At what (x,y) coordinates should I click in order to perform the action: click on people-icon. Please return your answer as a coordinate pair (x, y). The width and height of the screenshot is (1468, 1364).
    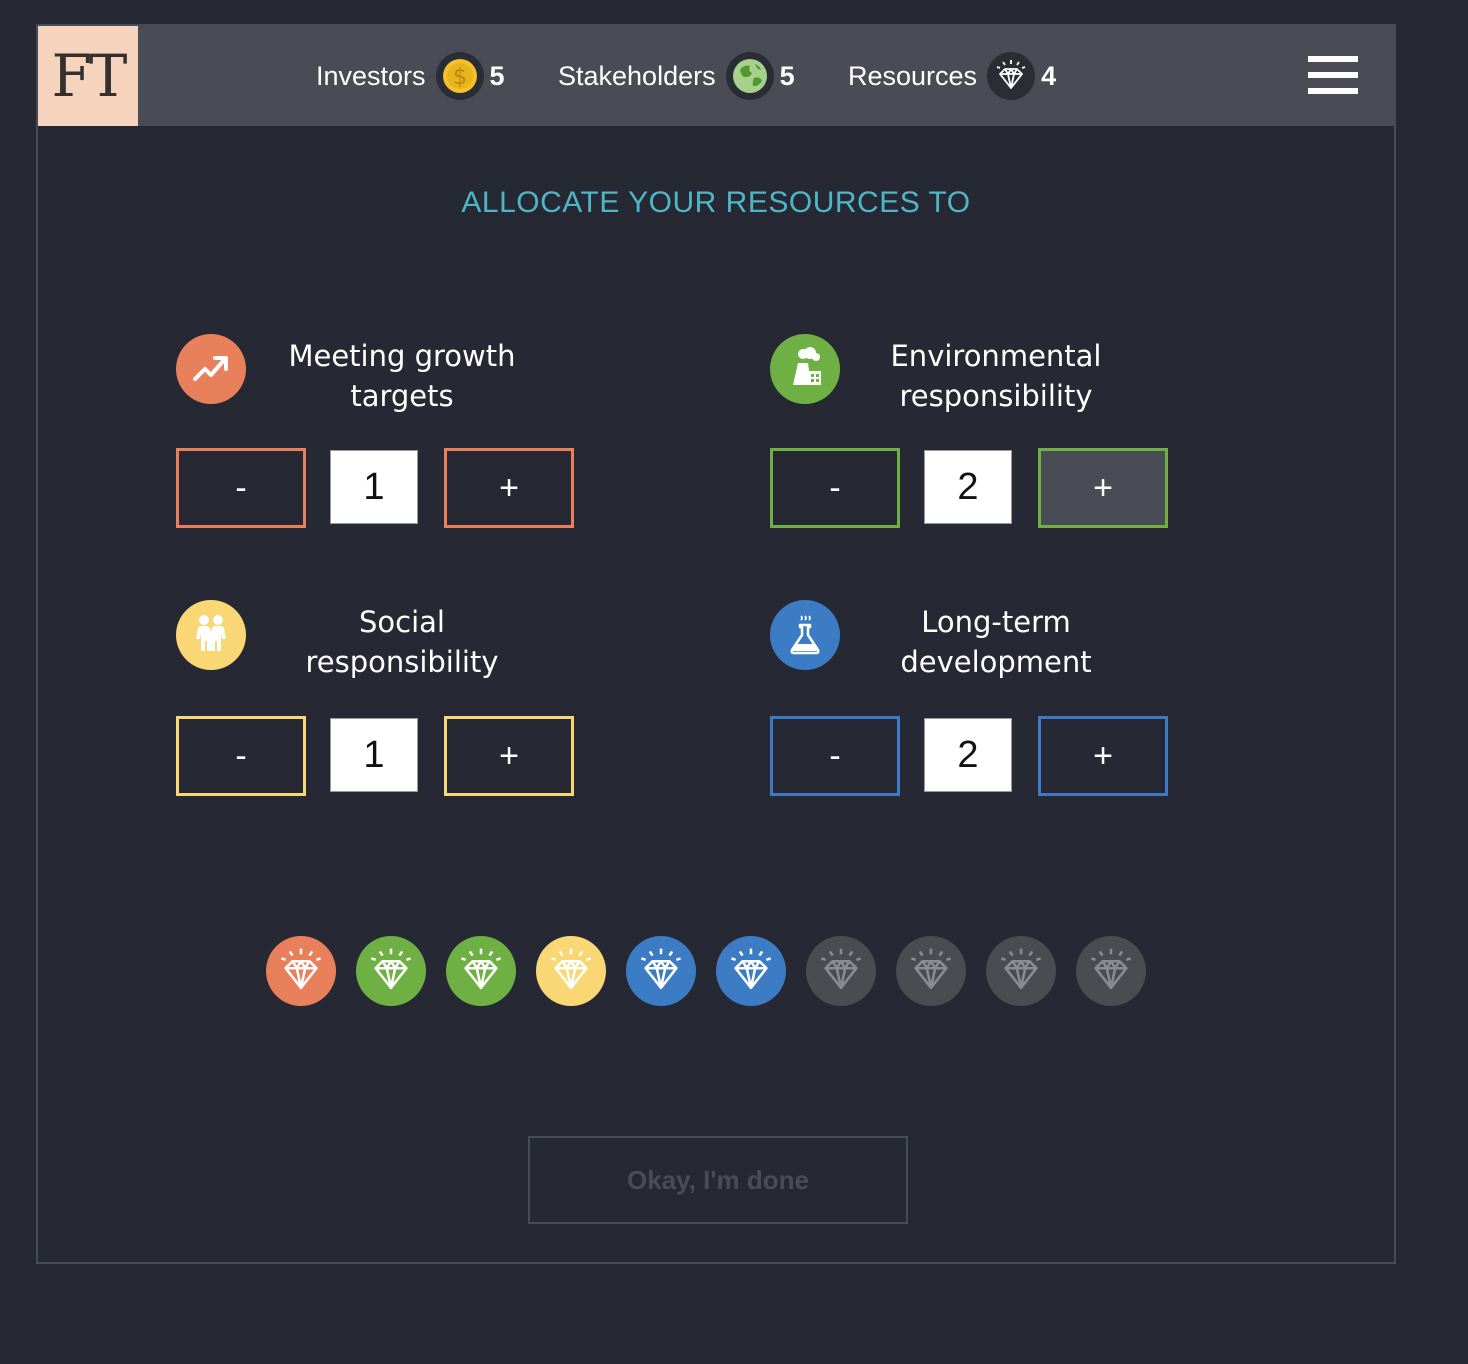
    Looking at the image, I should click on (211, 635).